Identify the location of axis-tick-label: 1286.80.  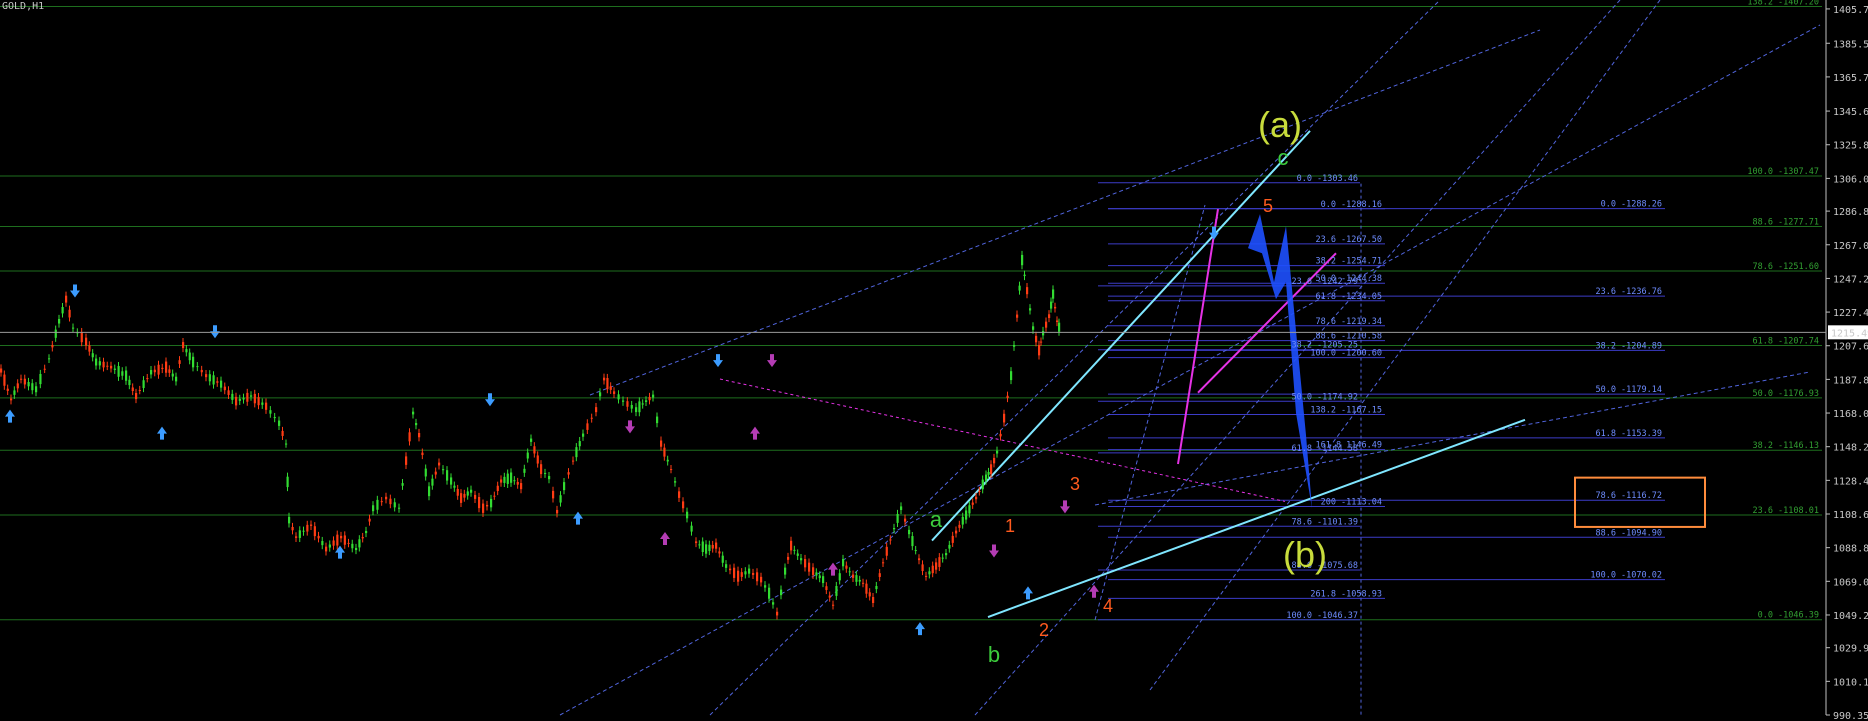
(1850, 212).